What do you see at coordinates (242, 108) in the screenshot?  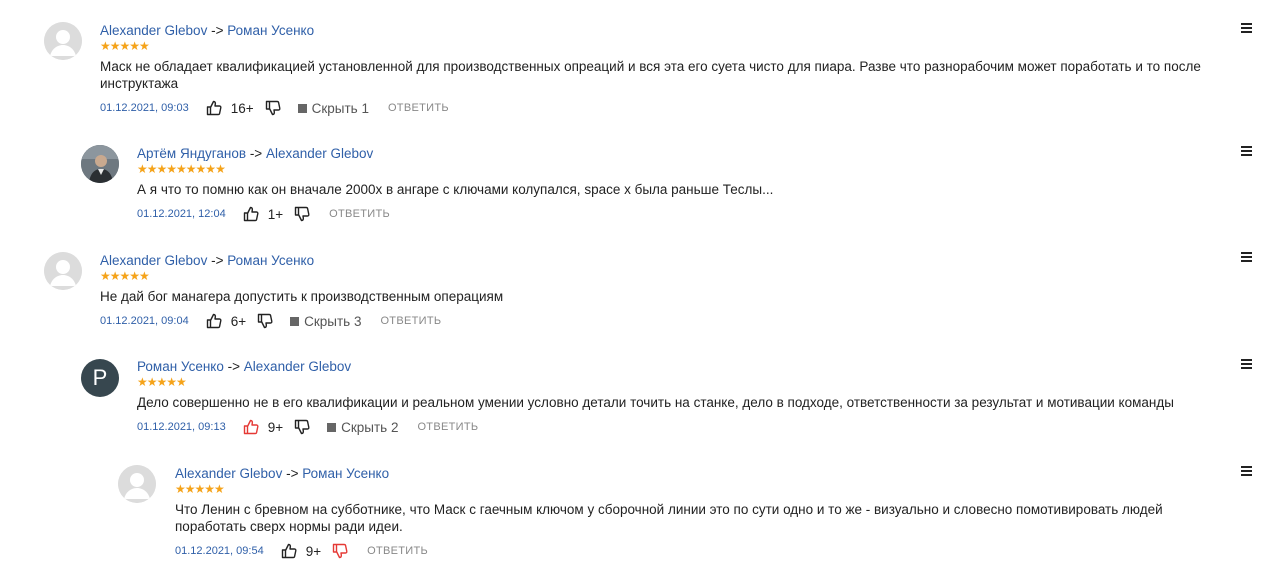 I see `like-count: 16+` at bounding box center [242, 108].